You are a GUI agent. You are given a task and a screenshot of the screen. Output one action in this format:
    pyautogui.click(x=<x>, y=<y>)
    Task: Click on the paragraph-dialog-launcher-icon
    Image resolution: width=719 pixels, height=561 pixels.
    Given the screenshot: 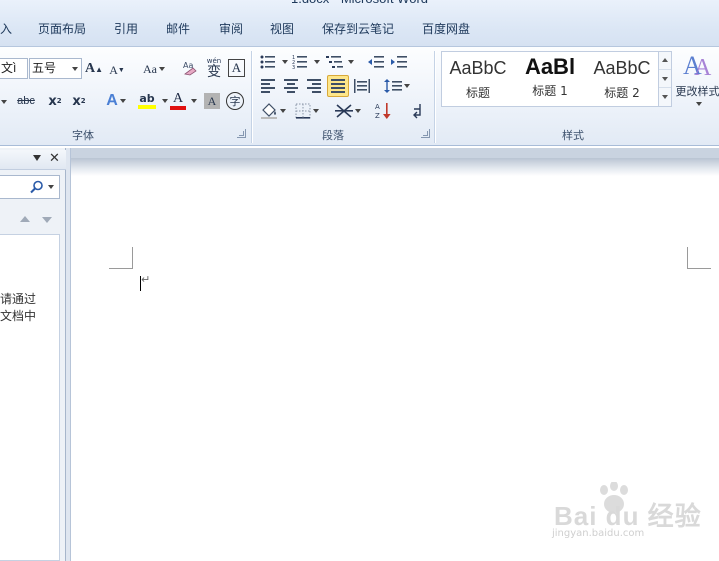 What is the action you would take?
    pyautogui.click(x=425, y=133)
    